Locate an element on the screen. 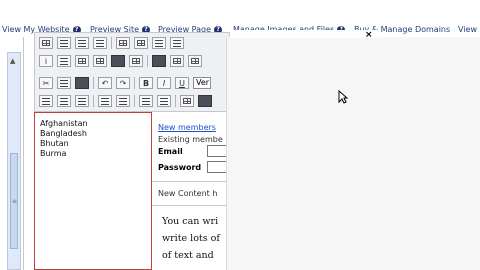 Image resolution: width=480 pixels, height=270 pixels. underline-button: U is located at coordinates (182, 83).